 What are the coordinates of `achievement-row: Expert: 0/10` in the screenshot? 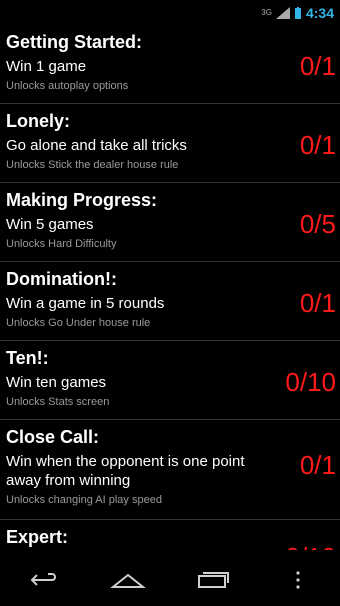 It's located at (170, 535).